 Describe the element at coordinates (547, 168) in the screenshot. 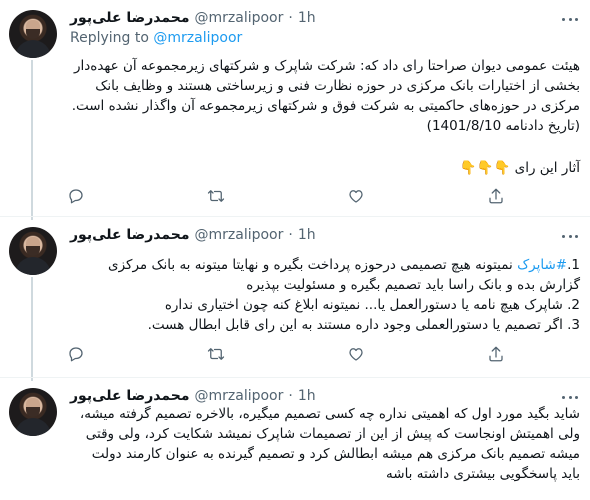

I see `tweet-paragraph-text: آثار این رای` at that location.